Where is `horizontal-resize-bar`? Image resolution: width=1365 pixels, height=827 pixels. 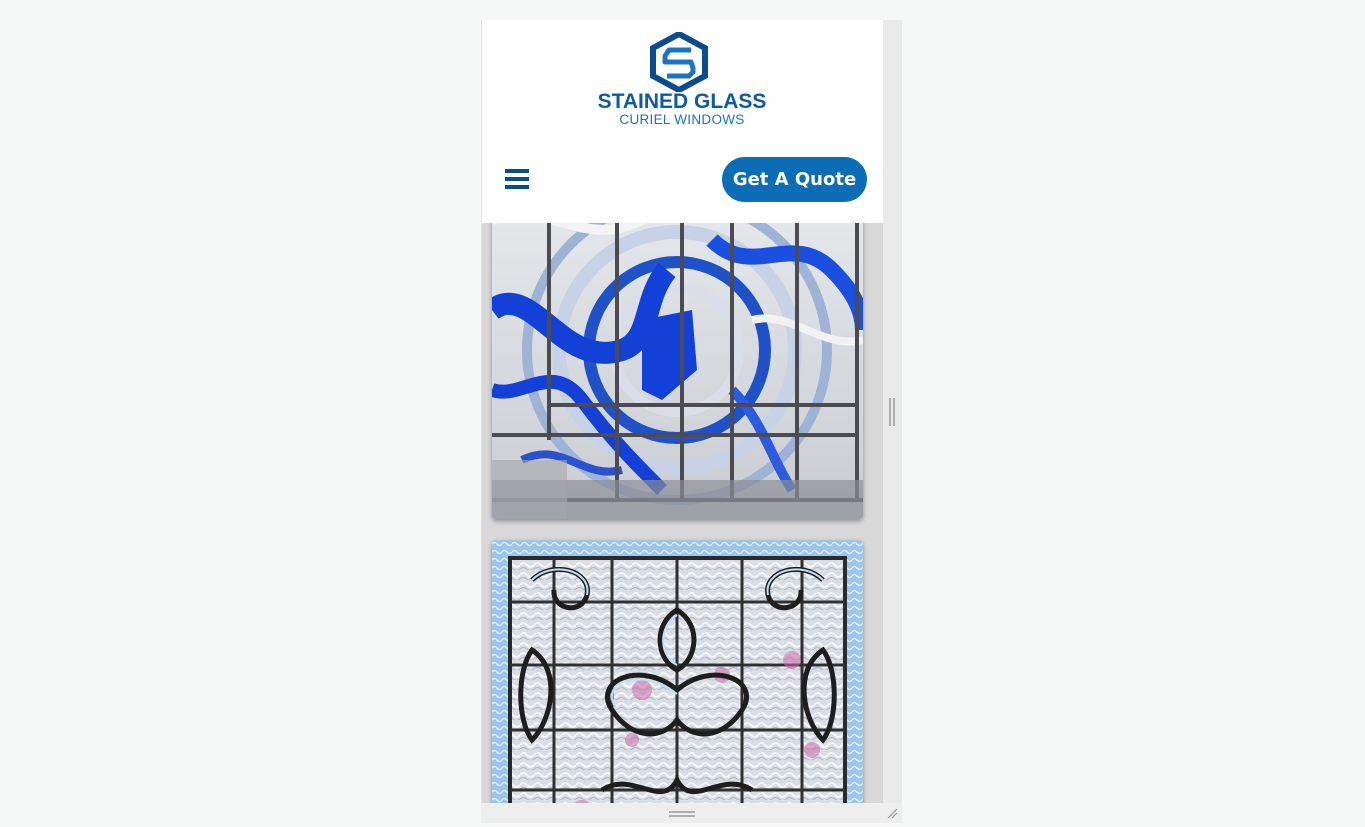
horizontal-resize-bar is located at coordinates (691, 813).